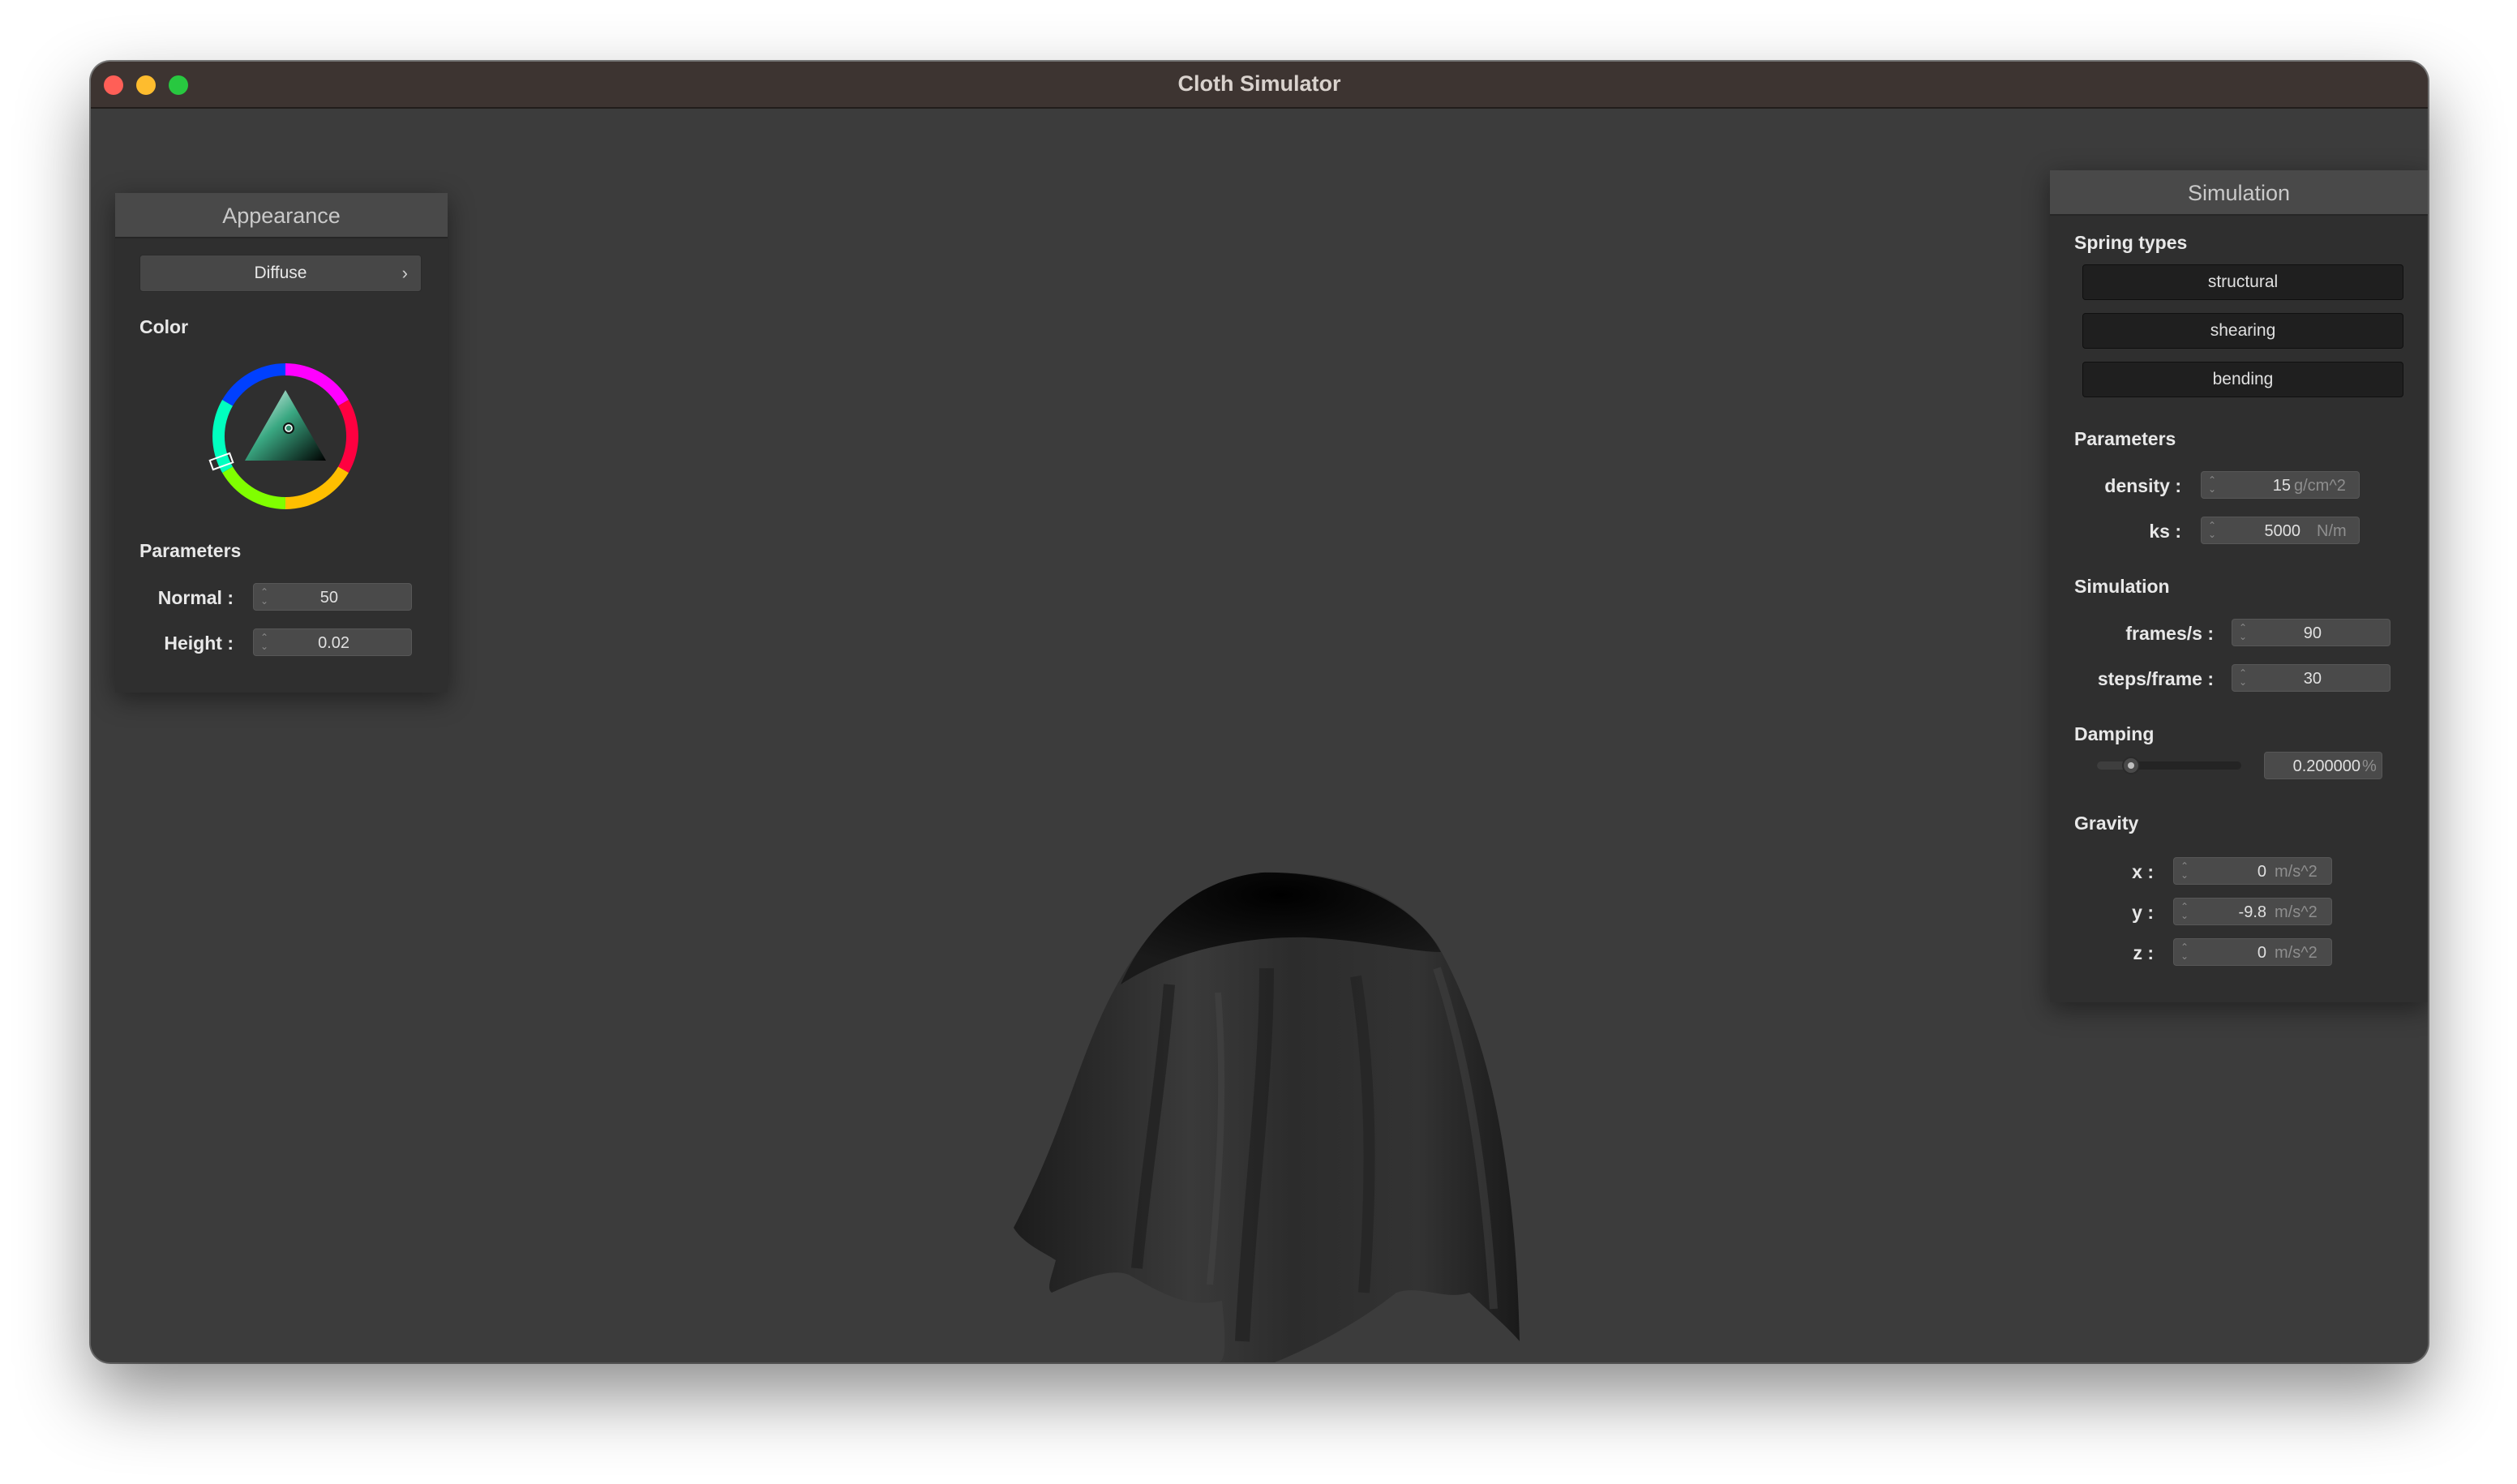  Describe the element at coordinates (190, 550) in the screenshot. I see `appearance-parameters-label: Parameters` at that location.